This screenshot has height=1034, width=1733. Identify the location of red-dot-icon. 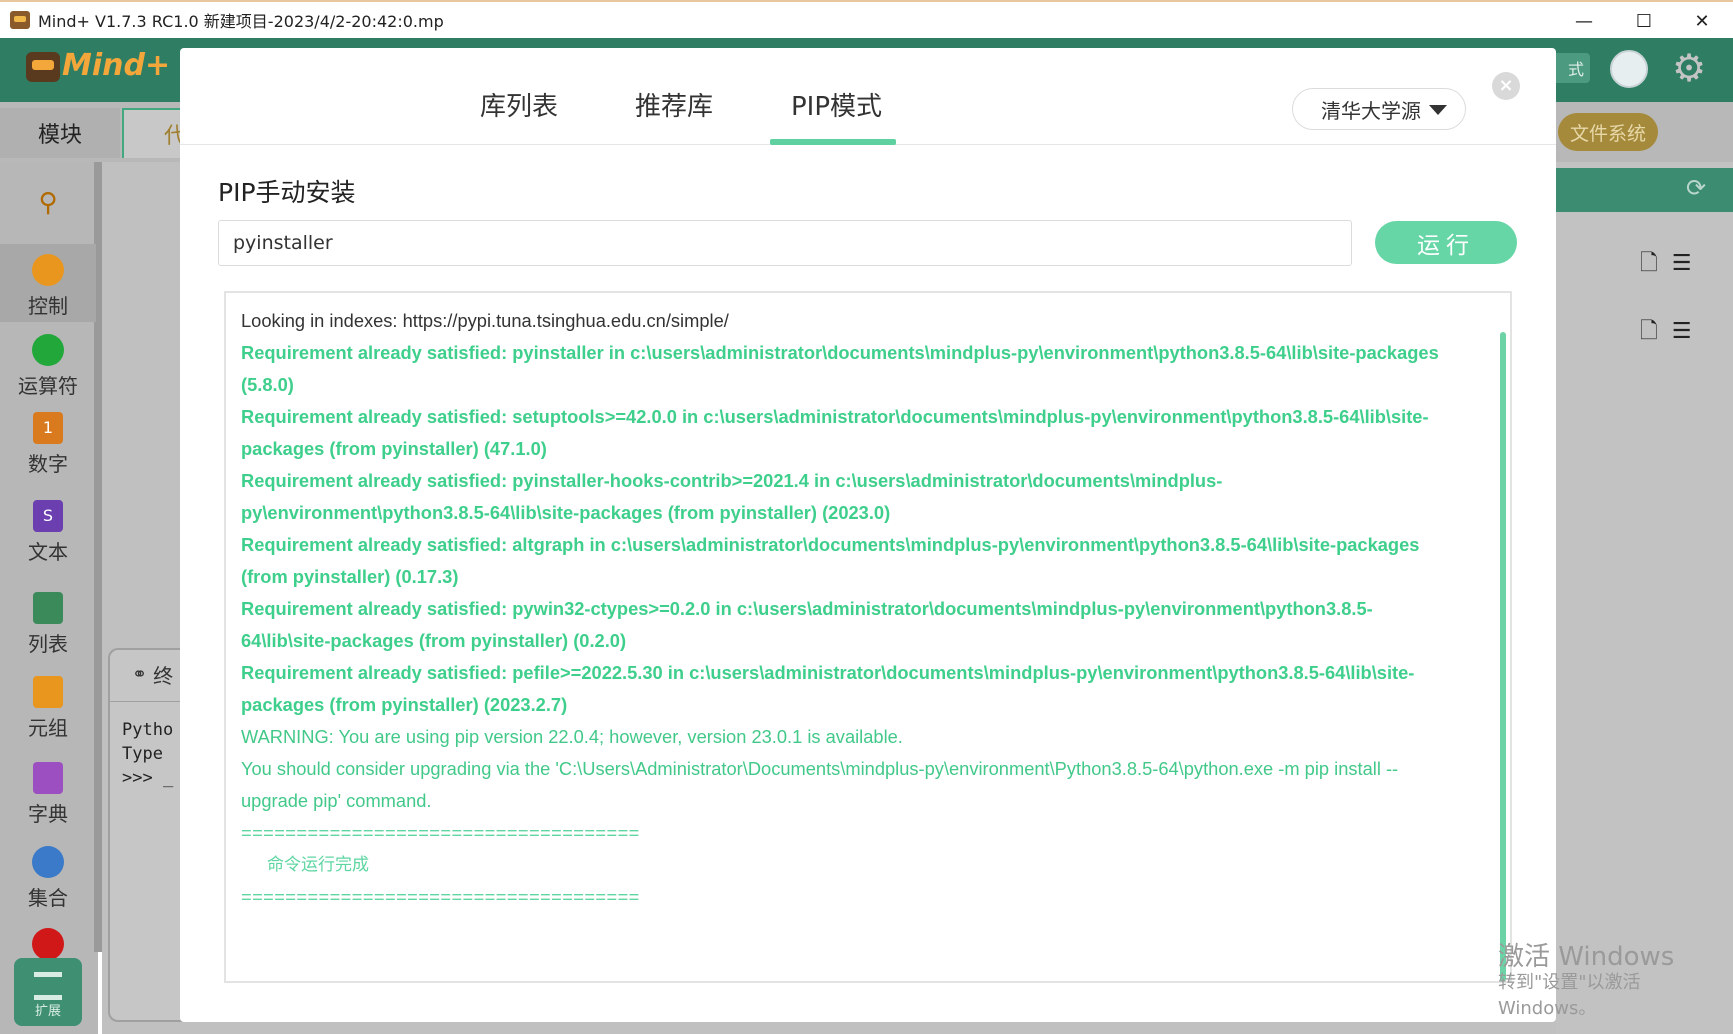
(48, 944).